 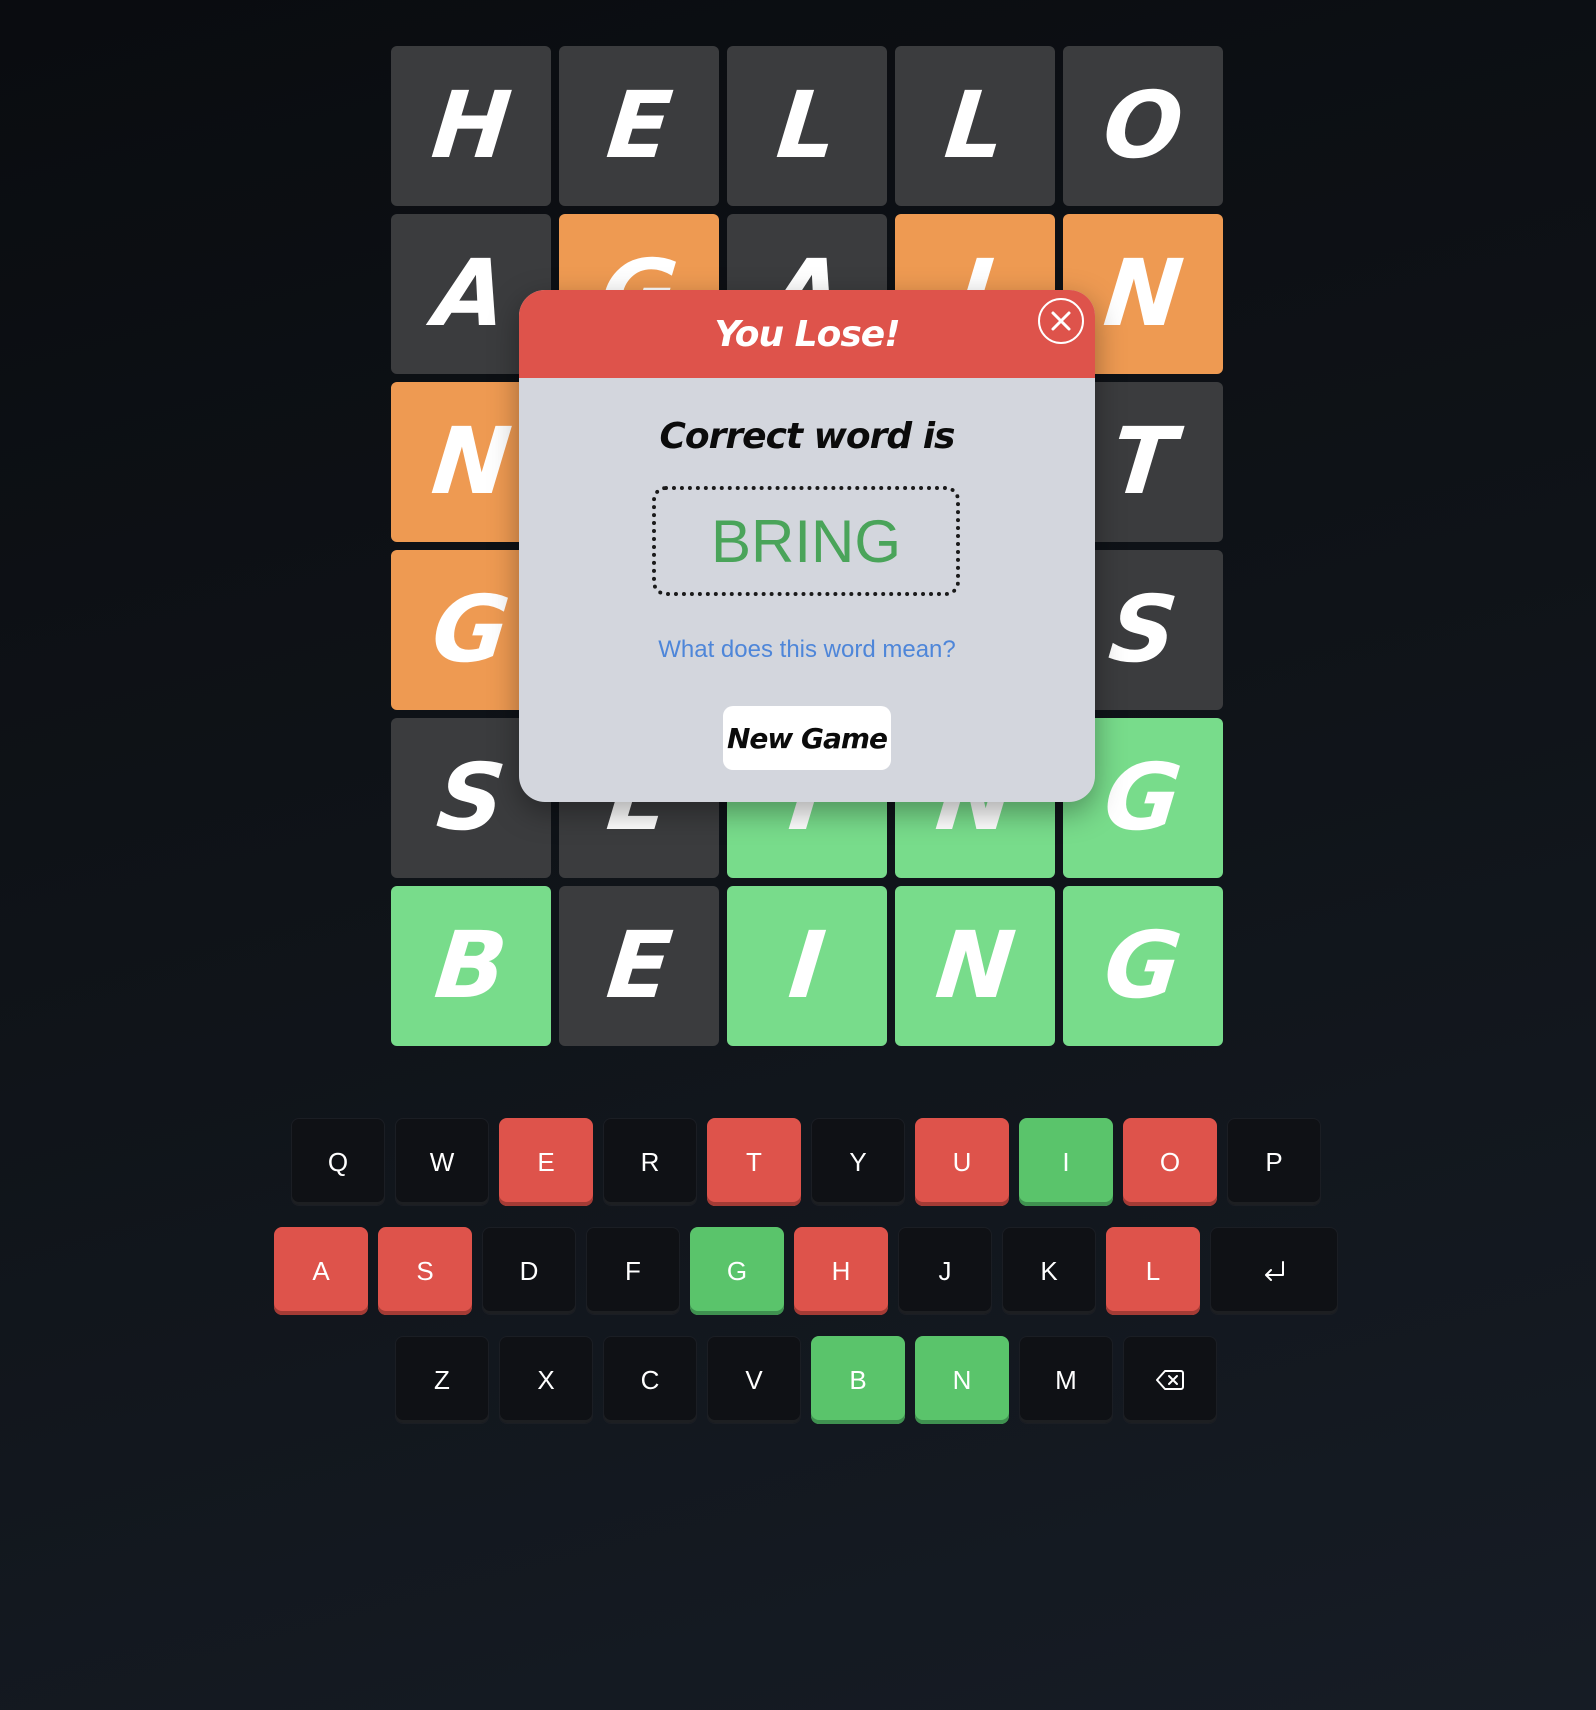 I want to click on word-meaning-link: What does this word mean?, so click(x=807, y=650).